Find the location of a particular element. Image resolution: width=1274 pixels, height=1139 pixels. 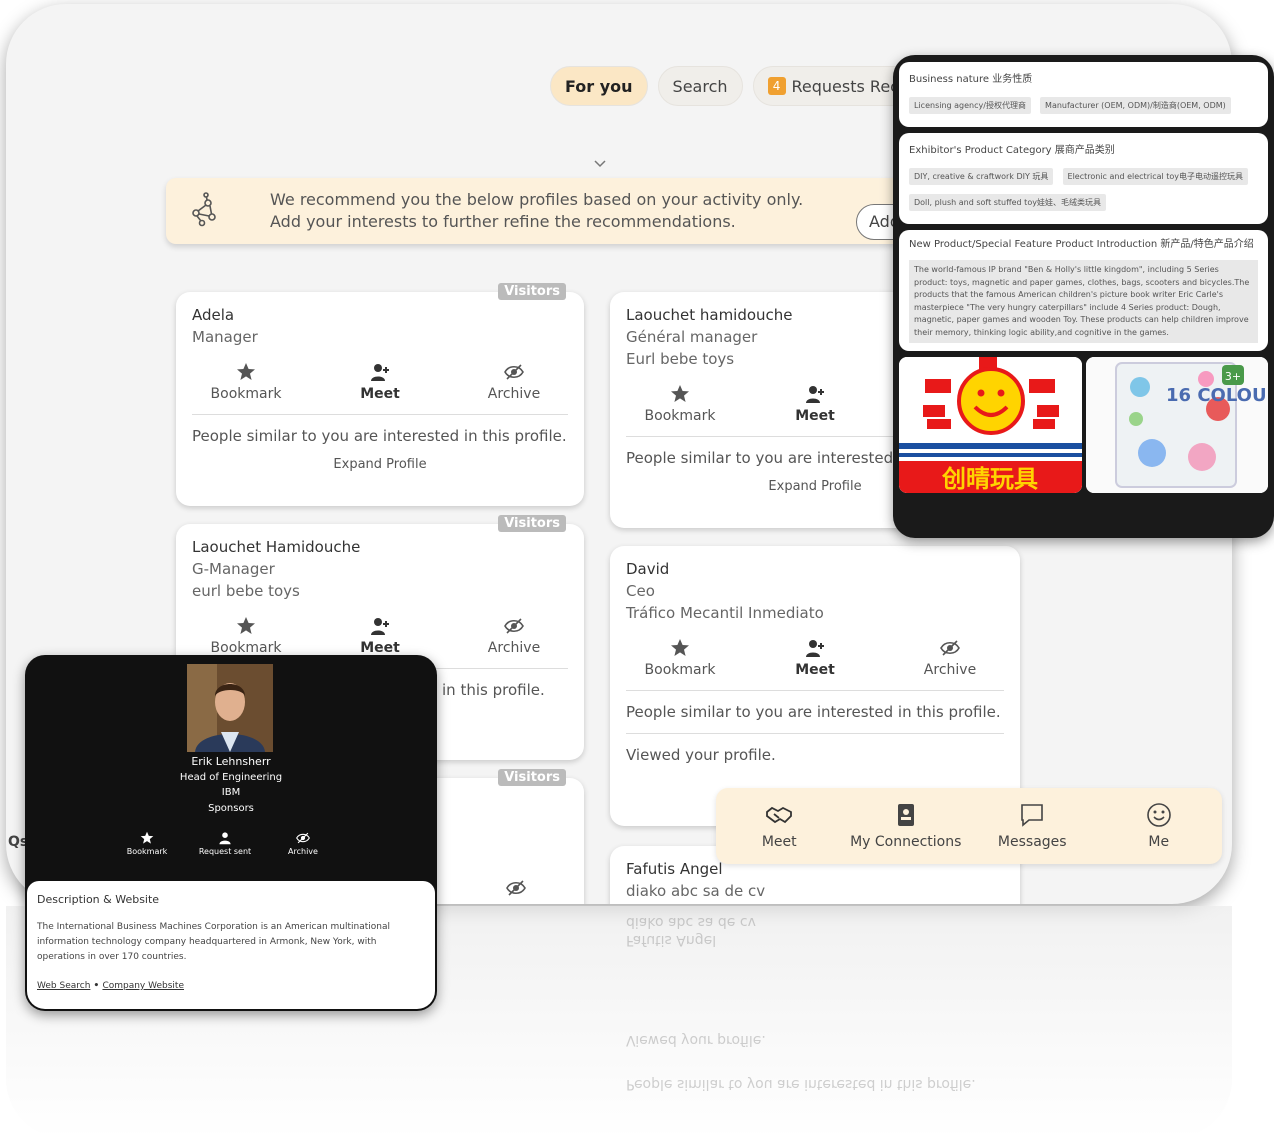

age-badge: 3+ is located at coordinates (1232, 376).